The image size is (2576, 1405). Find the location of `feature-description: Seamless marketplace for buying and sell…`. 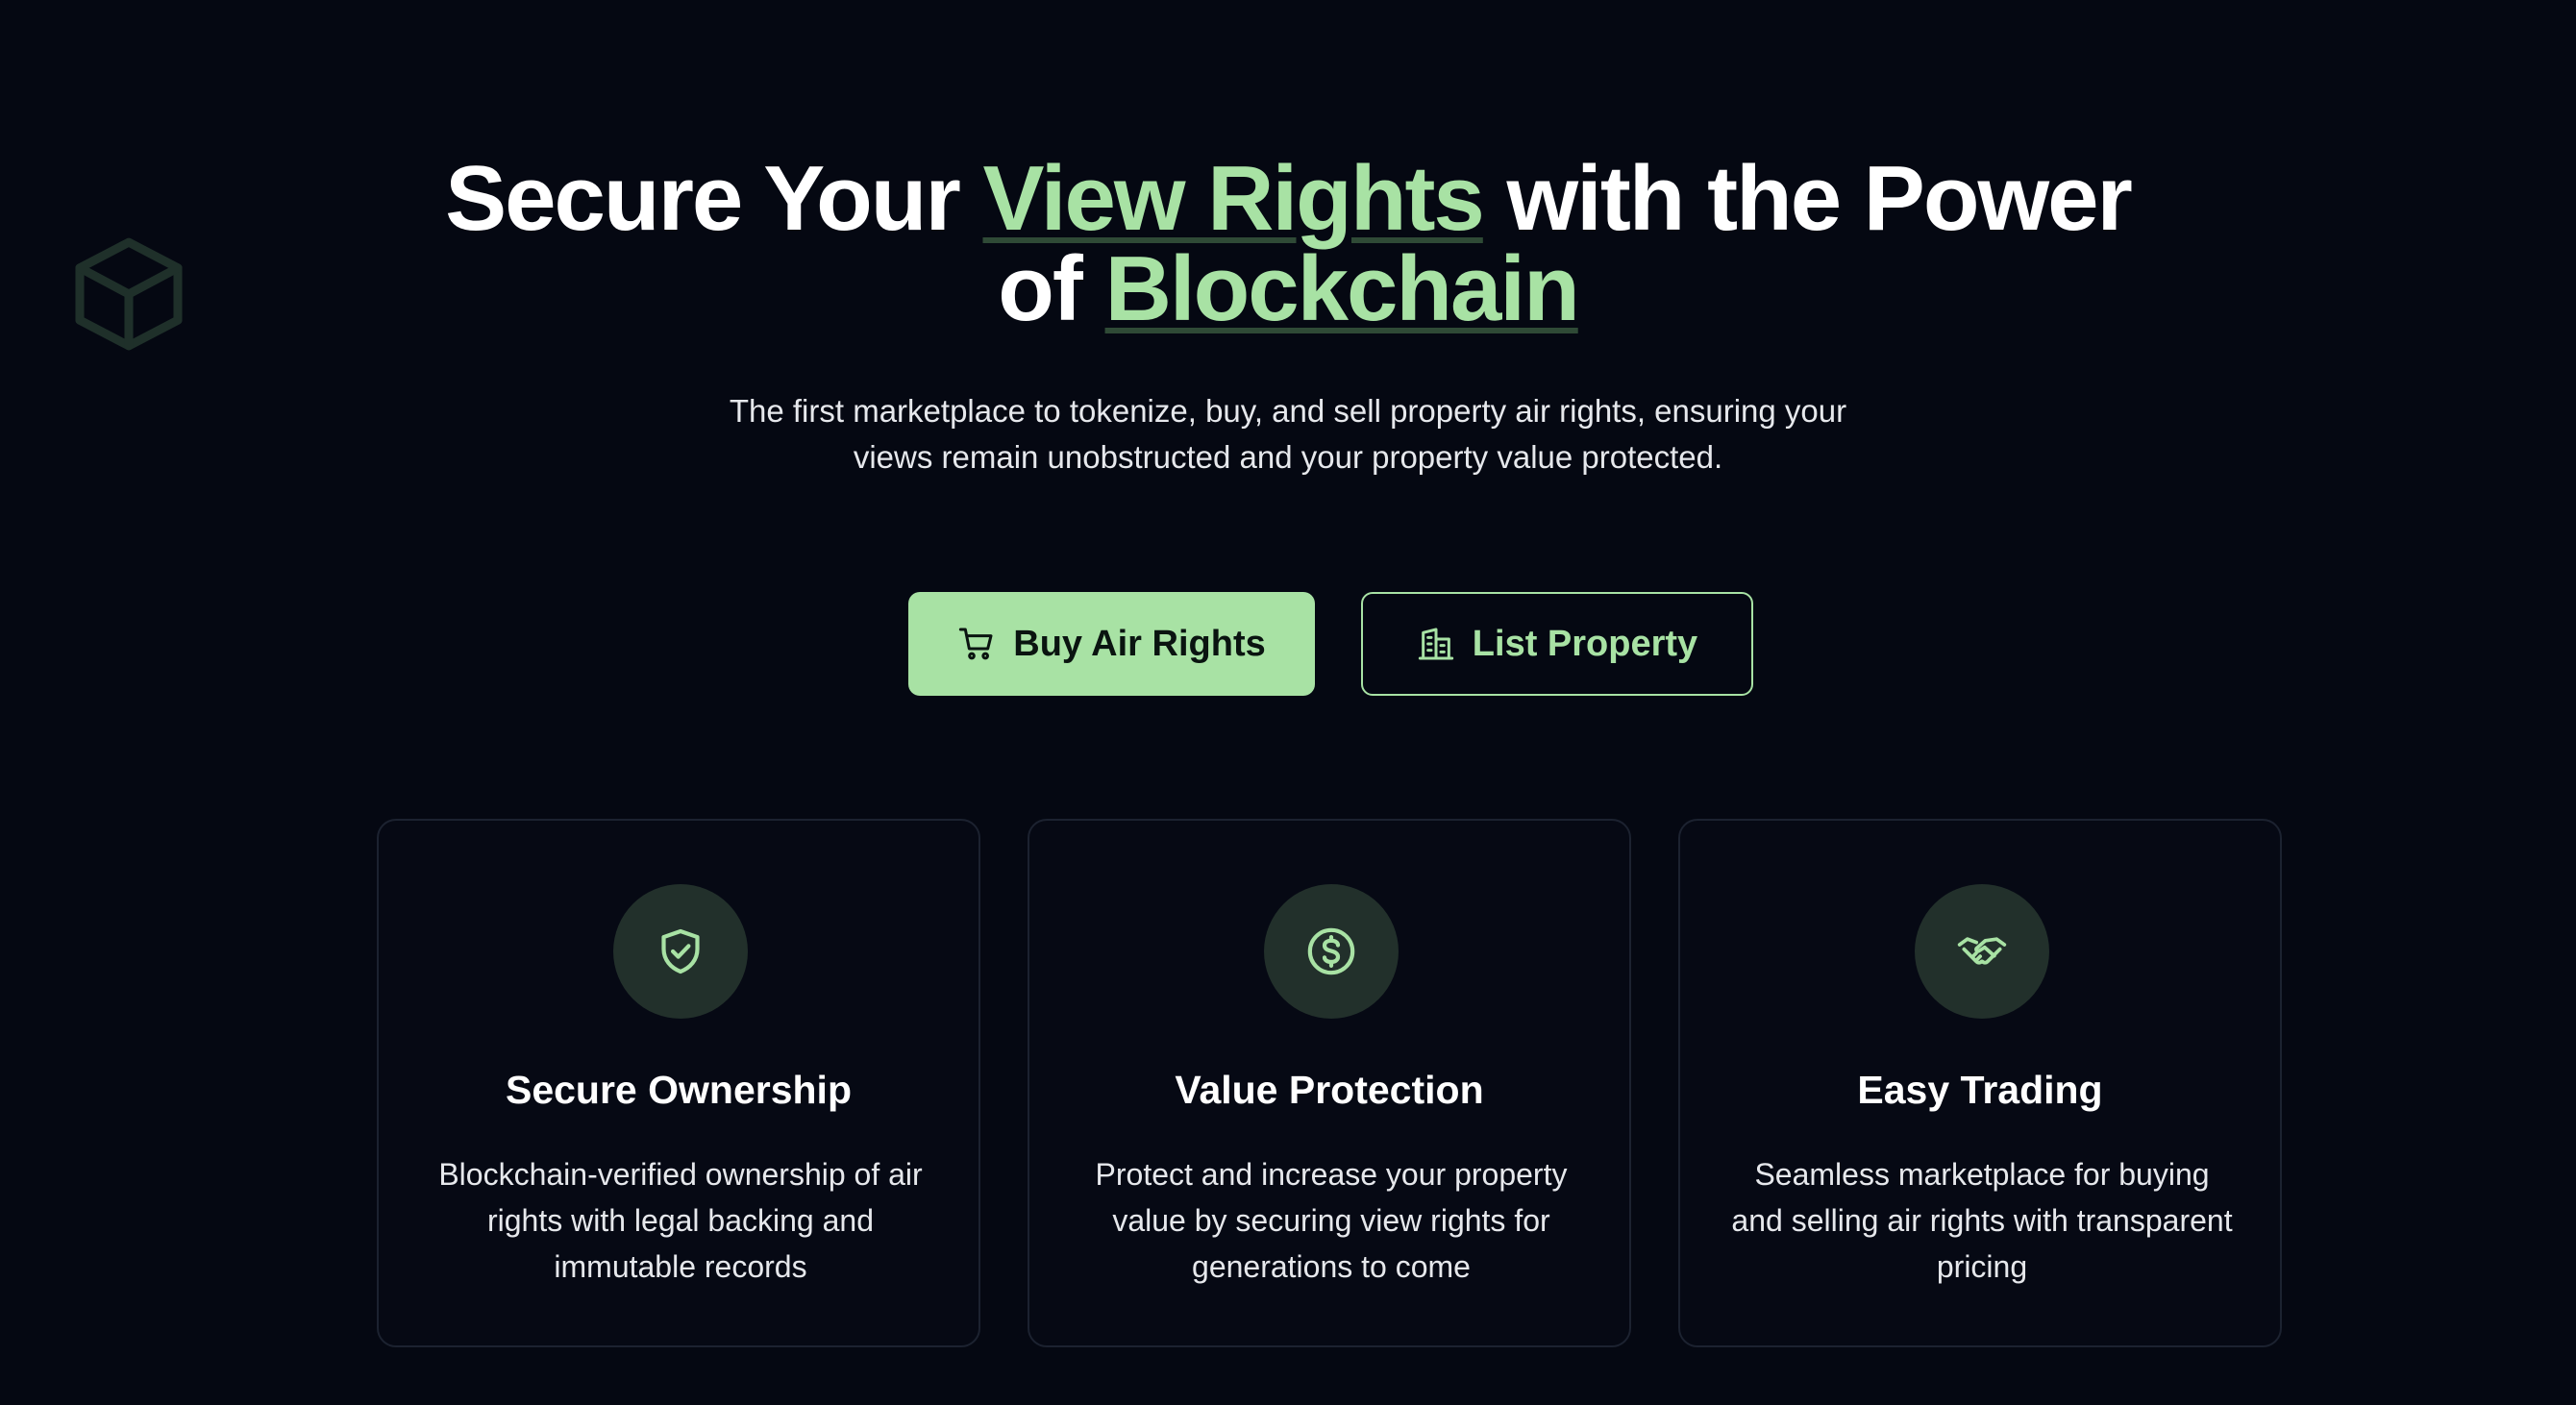

feature-description: Seamless marketplace for buying and sell… is located at coordinates (1982, 1221).